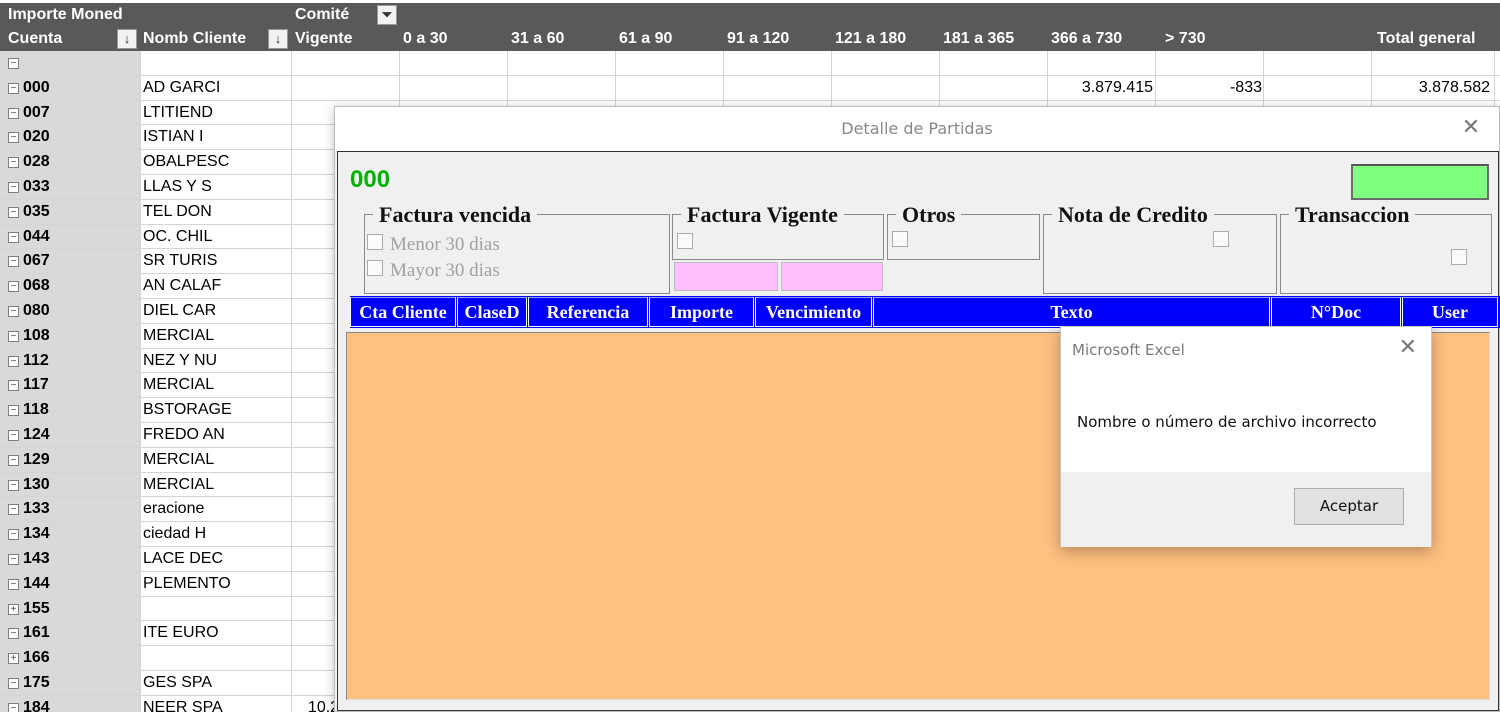 This screenshot has height=712, width=1500. What do you see at coordinates (813, 312) in the screenshot?
I see `col-vencimiento: Vencimiento` at bounding box center [813, 312].